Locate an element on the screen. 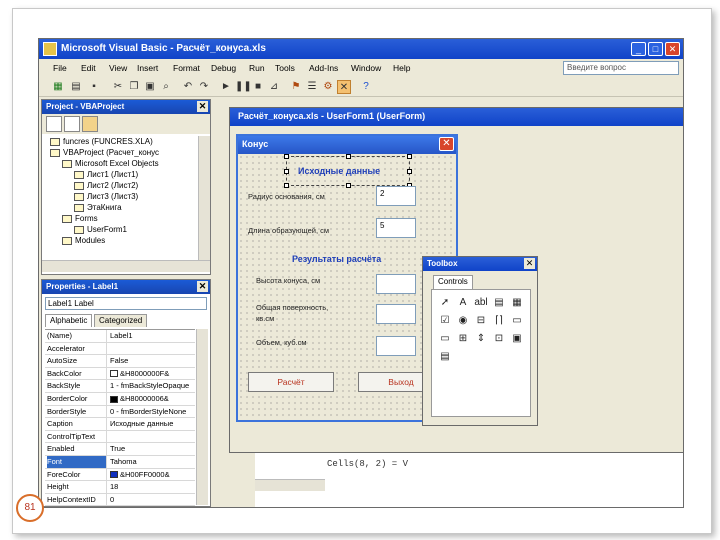 The width and height of the screenshot is (720, 540). toolbox-control-icon: ☑ is located at coordinates (445, 321).